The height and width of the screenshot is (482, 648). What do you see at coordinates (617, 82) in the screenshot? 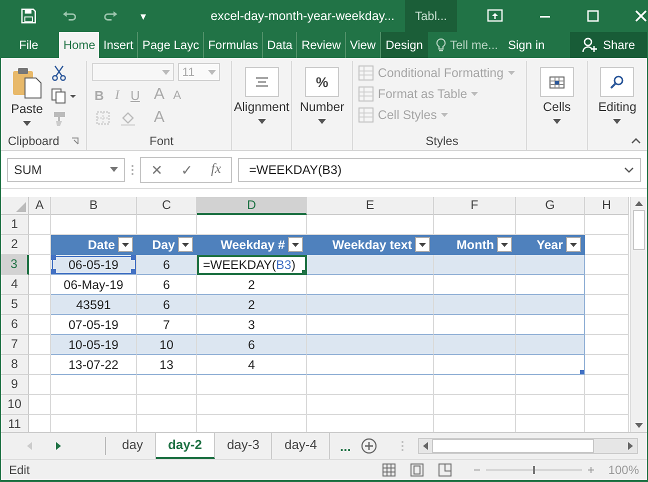
I see `search-icon` at bounding box center [617, 82].